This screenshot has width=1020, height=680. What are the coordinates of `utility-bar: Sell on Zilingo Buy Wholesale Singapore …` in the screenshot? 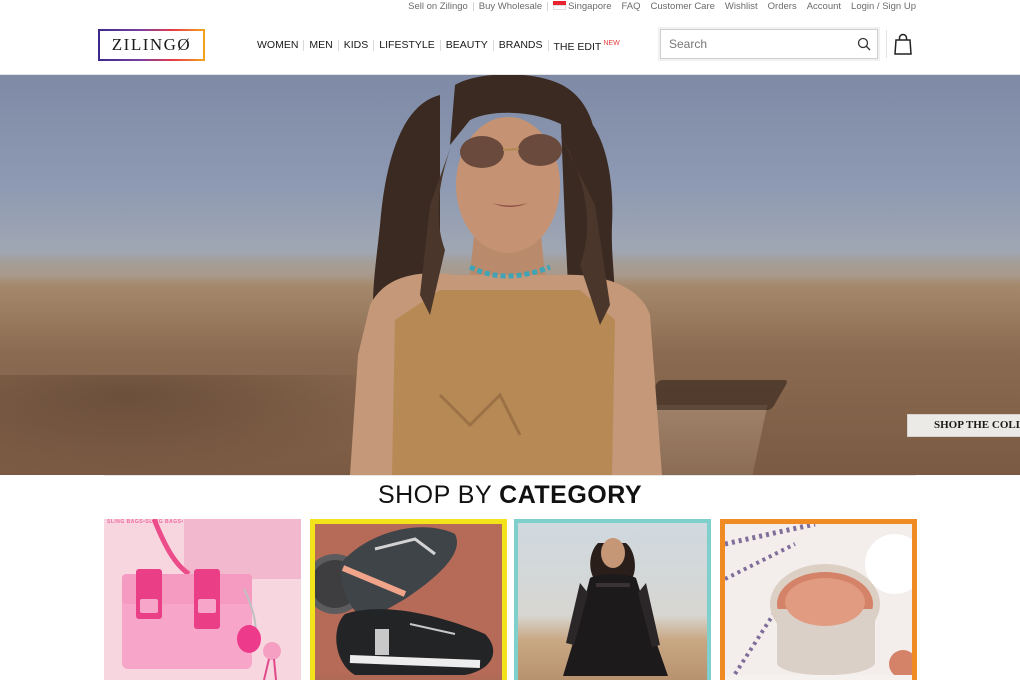 It's located at (662, 6).